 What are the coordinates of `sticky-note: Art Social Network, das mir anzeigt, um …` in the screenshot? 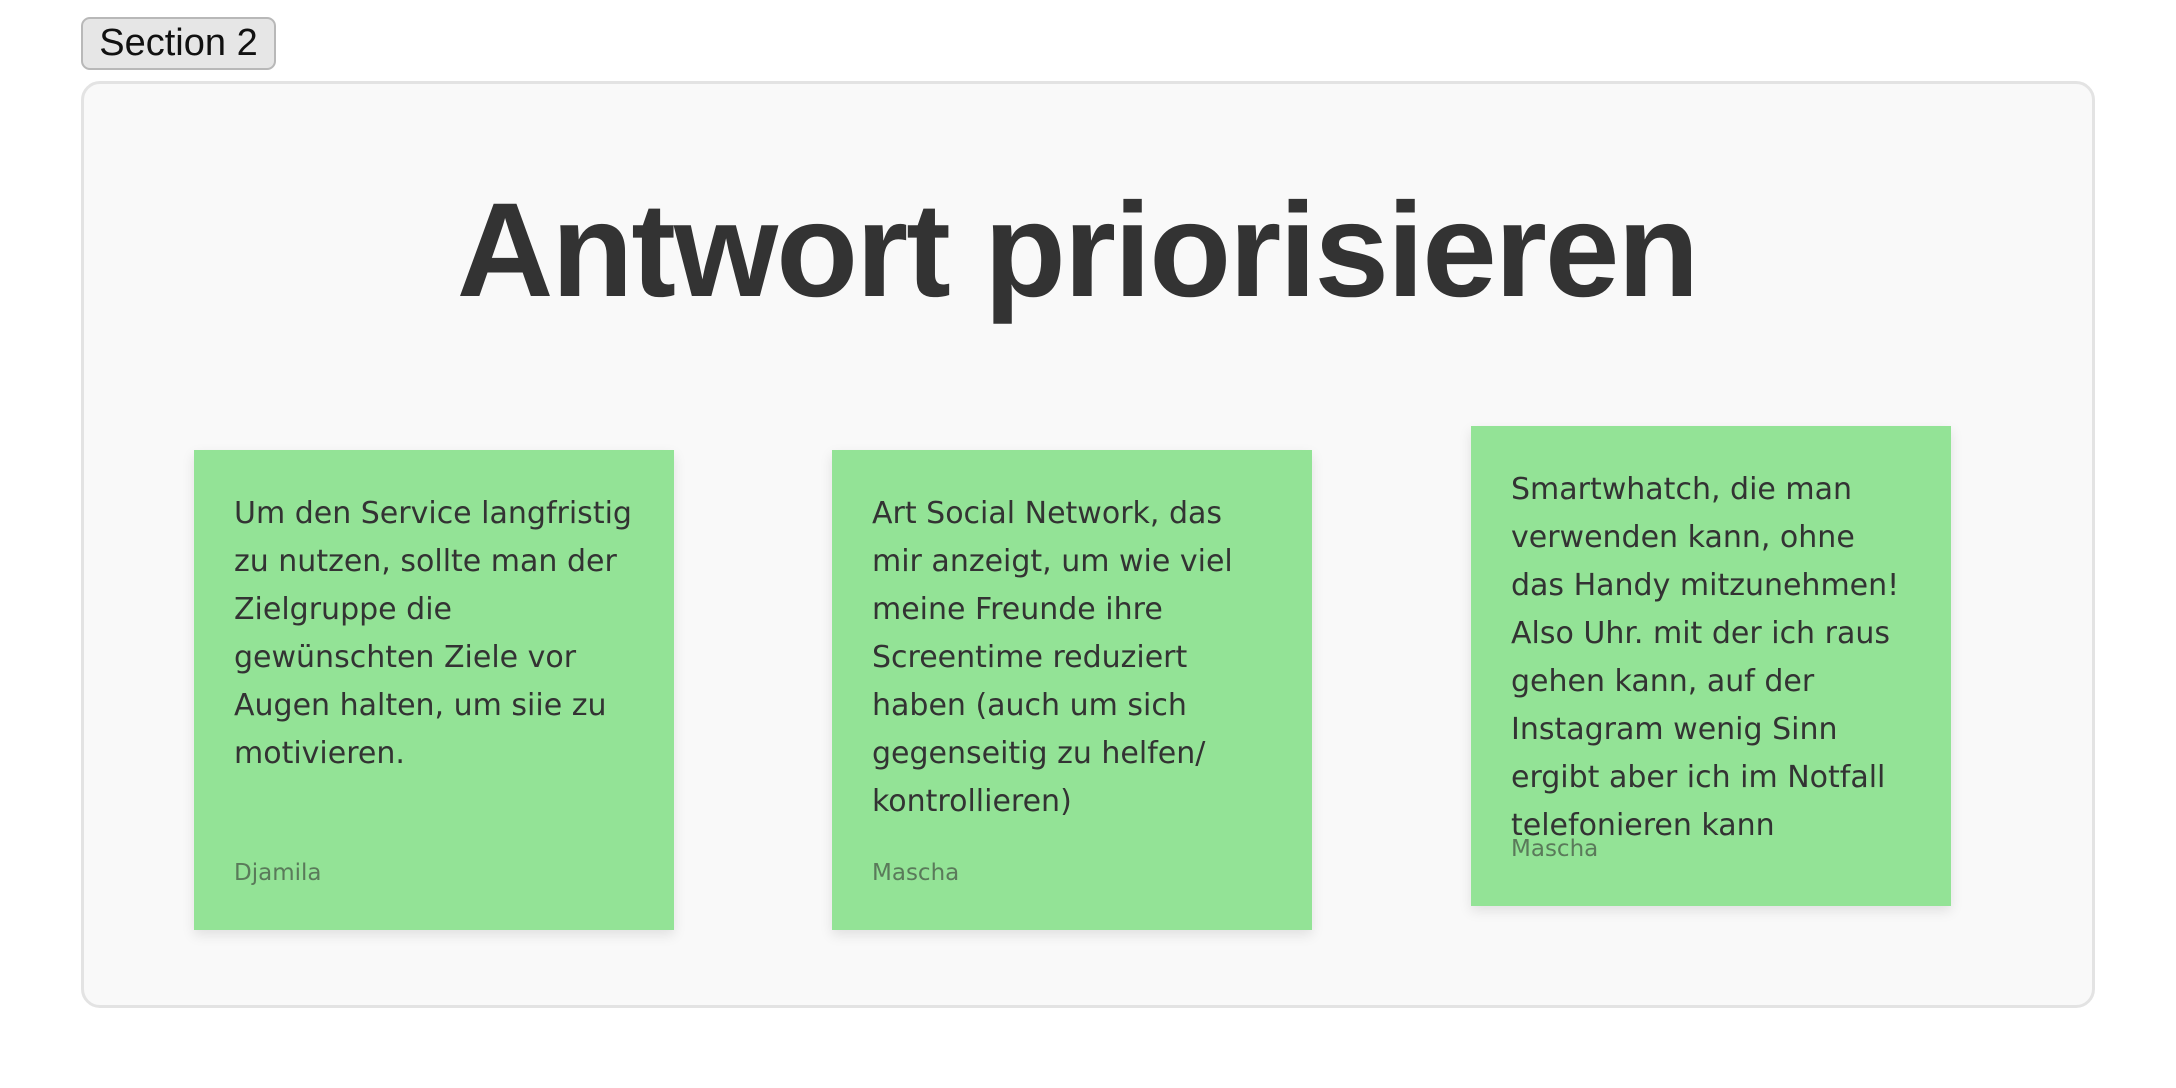 It's located at (1072, 690).